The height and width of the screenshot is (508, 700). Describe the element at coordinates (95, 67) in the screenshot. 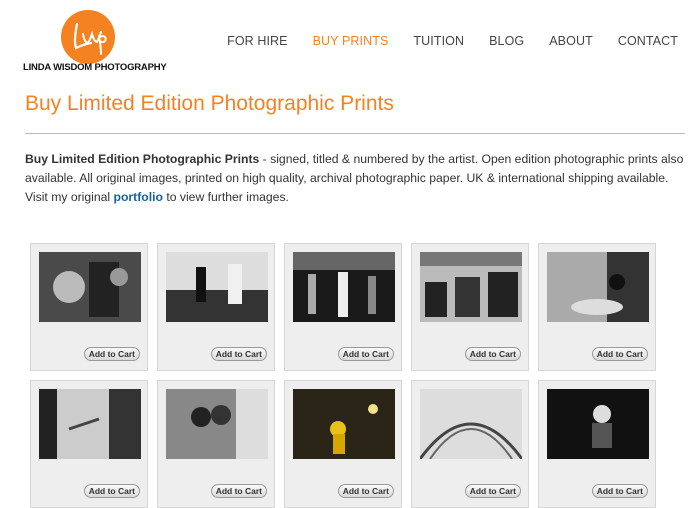

I see `logo-name: LINDA WISDOM PHOTOGRAPHY` at that location.